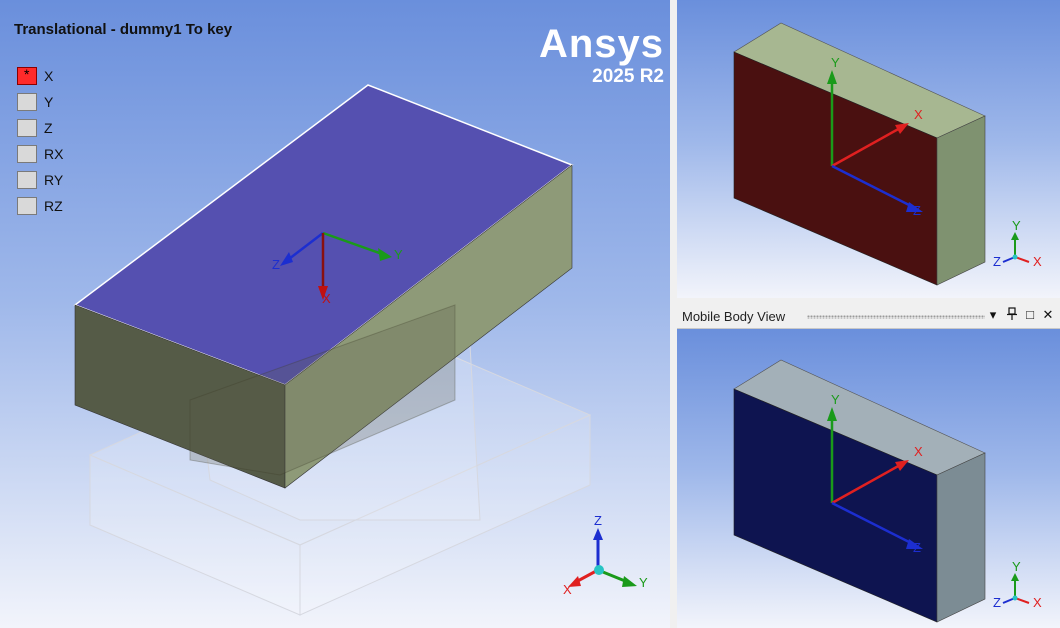  I want to click on triad-y-label: Y, so click(643, 582).